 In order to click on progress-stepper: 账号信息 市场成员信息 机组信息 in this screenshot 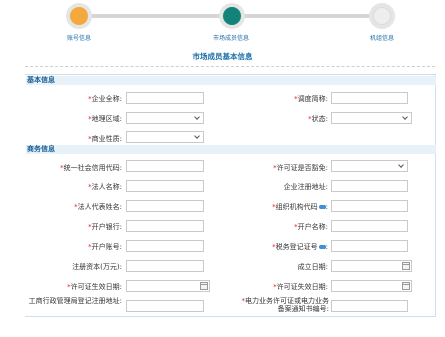, I will do `click(222, 23)`.